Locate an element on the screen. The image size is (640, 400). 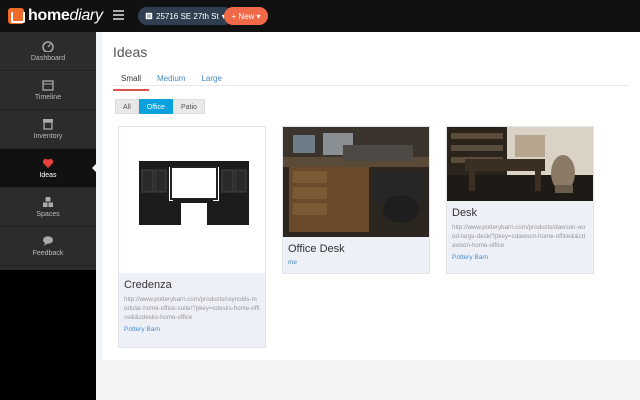
new-button: + New ▾ is located at coordinates (246, 16).